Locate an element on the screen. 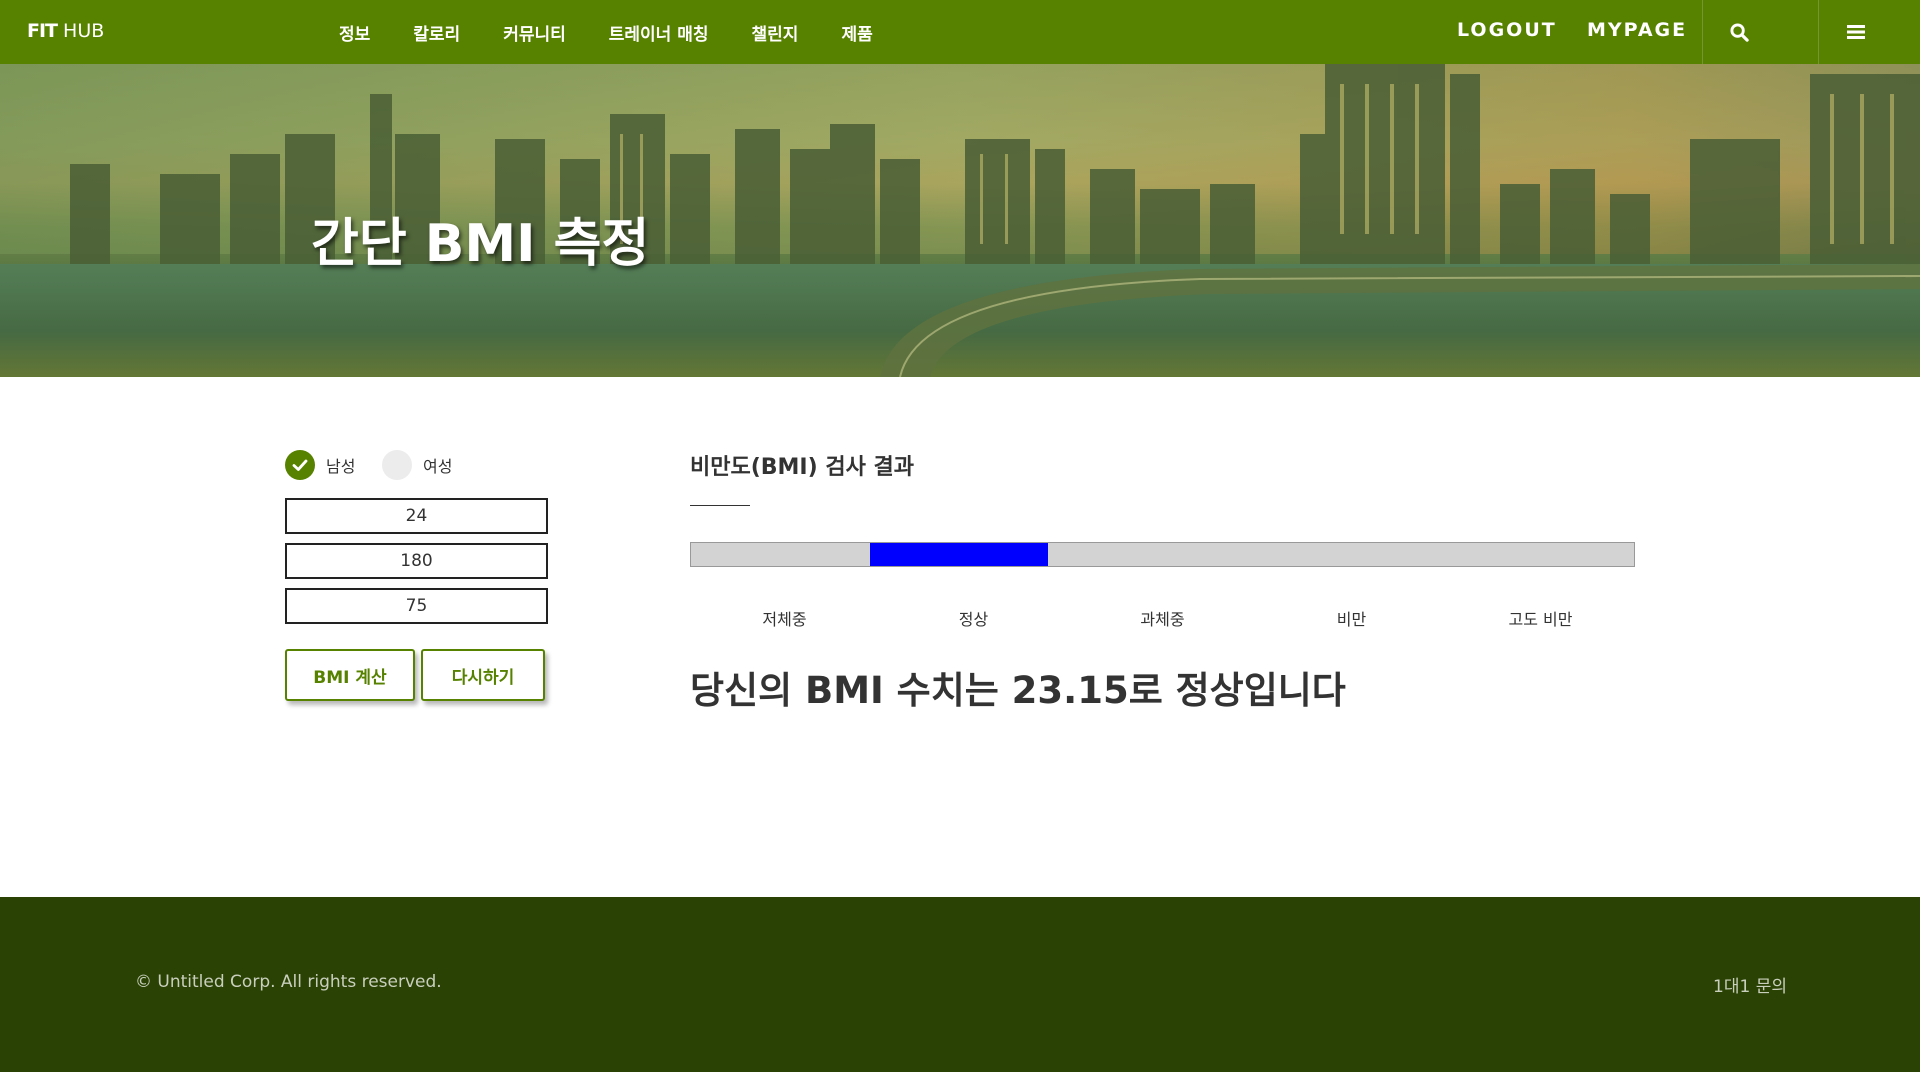 The width and height of the screenshot is (1920, 1080). bmi-calculate-button: BMI 계산 is located at coordinates (350, 675).